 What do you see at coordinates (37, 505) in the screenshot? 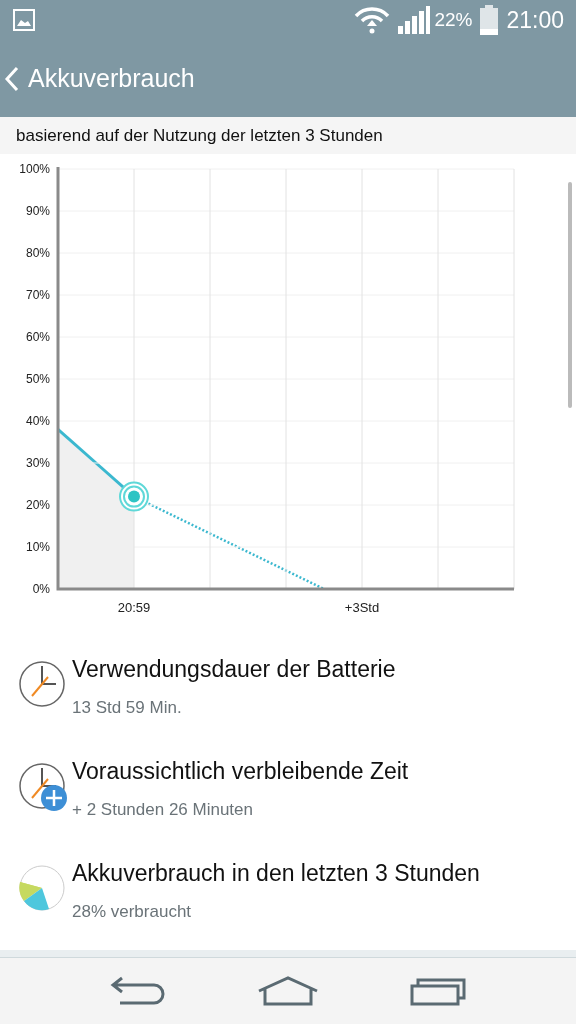
I see `y-axis-label: 20%` at bounding box center [37, 505].